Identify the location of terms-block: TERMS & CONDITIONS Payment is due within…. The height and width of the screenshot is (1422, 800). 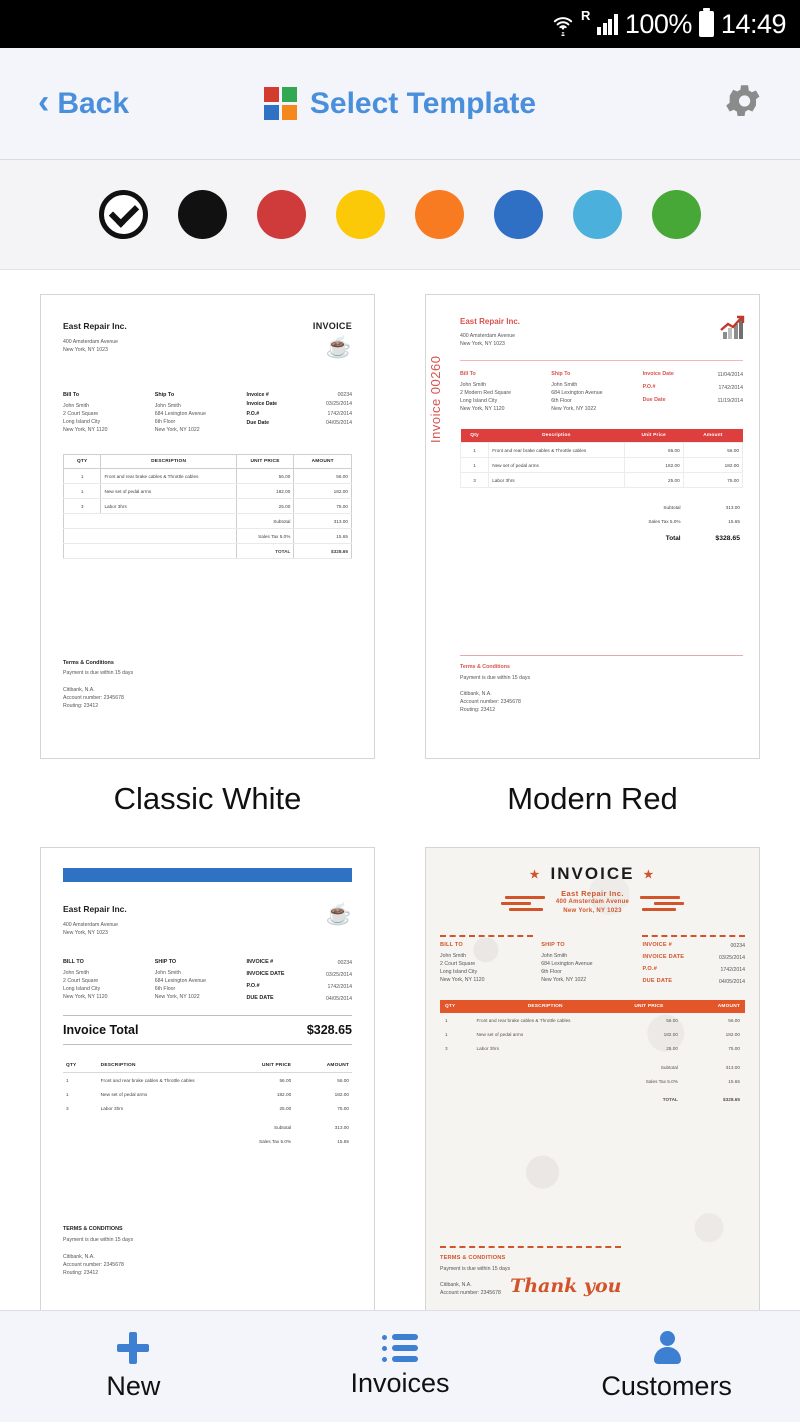
(98, 1251).